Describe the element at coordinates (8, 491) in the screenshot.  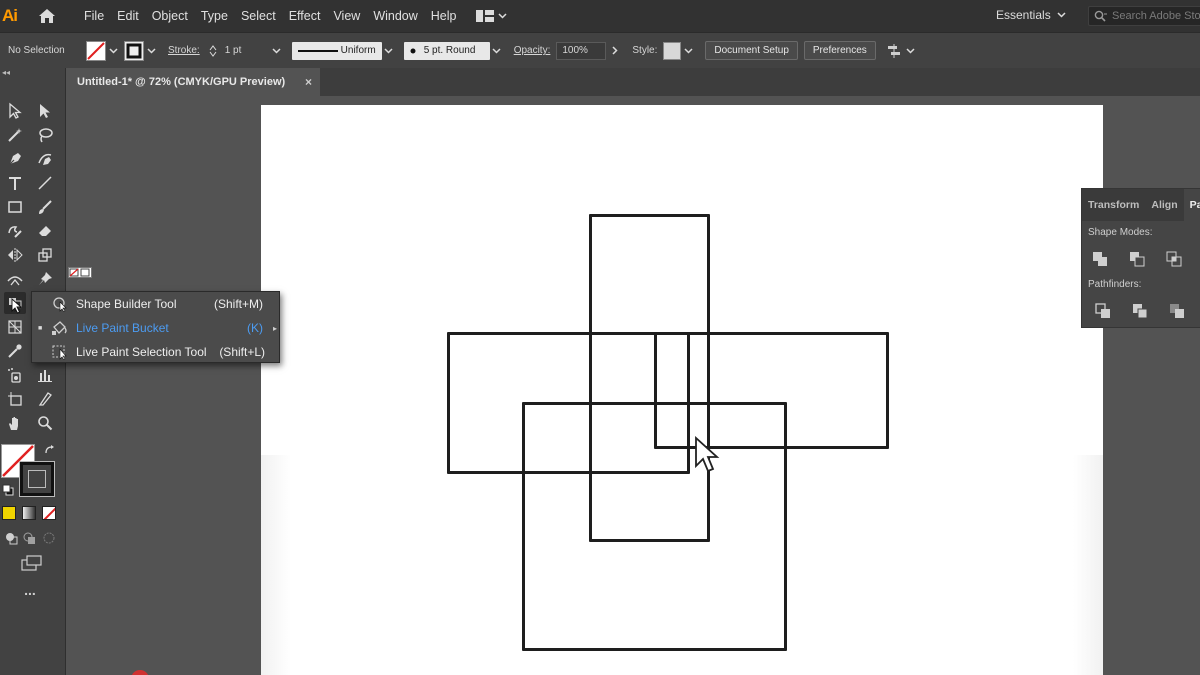
I see `default-fill-stroke-icon` at that location.